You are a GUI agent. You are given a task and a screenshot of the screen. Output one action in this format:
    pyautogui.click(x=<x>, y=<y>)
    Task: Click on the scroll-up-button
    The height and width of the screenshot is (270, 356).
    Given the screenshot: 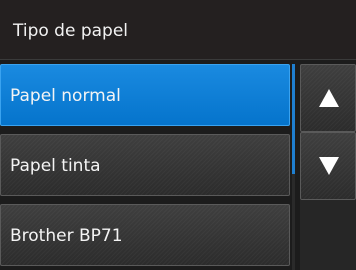 What is the action you would take?
    pyautogui.click(x=328, y=98)
    